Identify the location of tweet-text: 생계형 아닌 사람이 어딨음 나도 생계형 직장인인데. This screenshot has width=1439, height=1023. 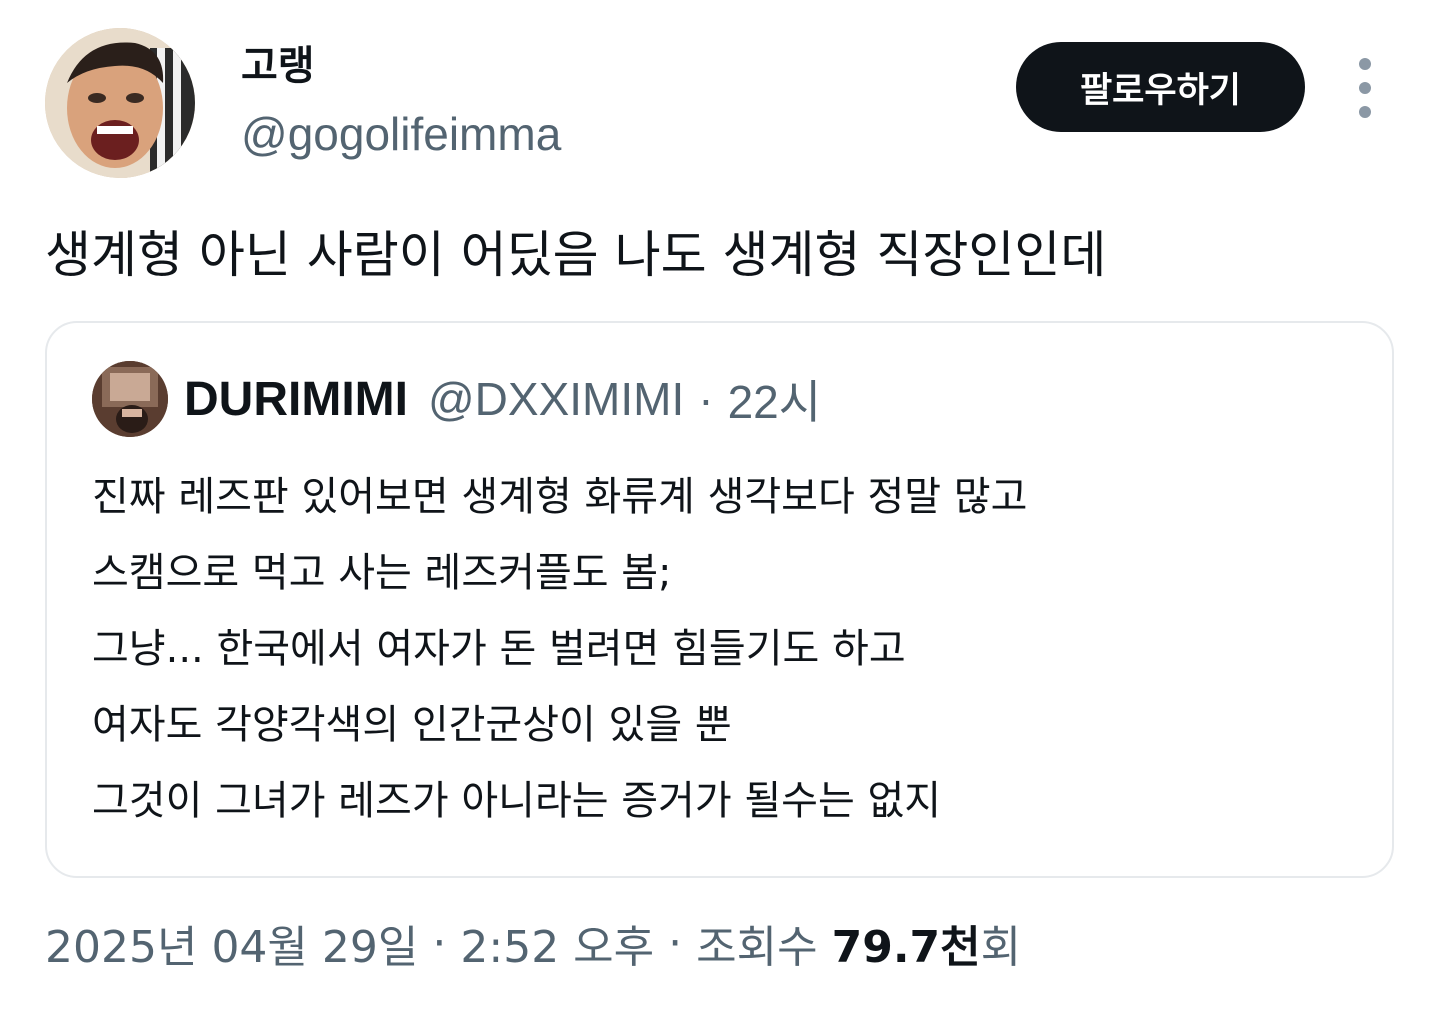
(576, 255).